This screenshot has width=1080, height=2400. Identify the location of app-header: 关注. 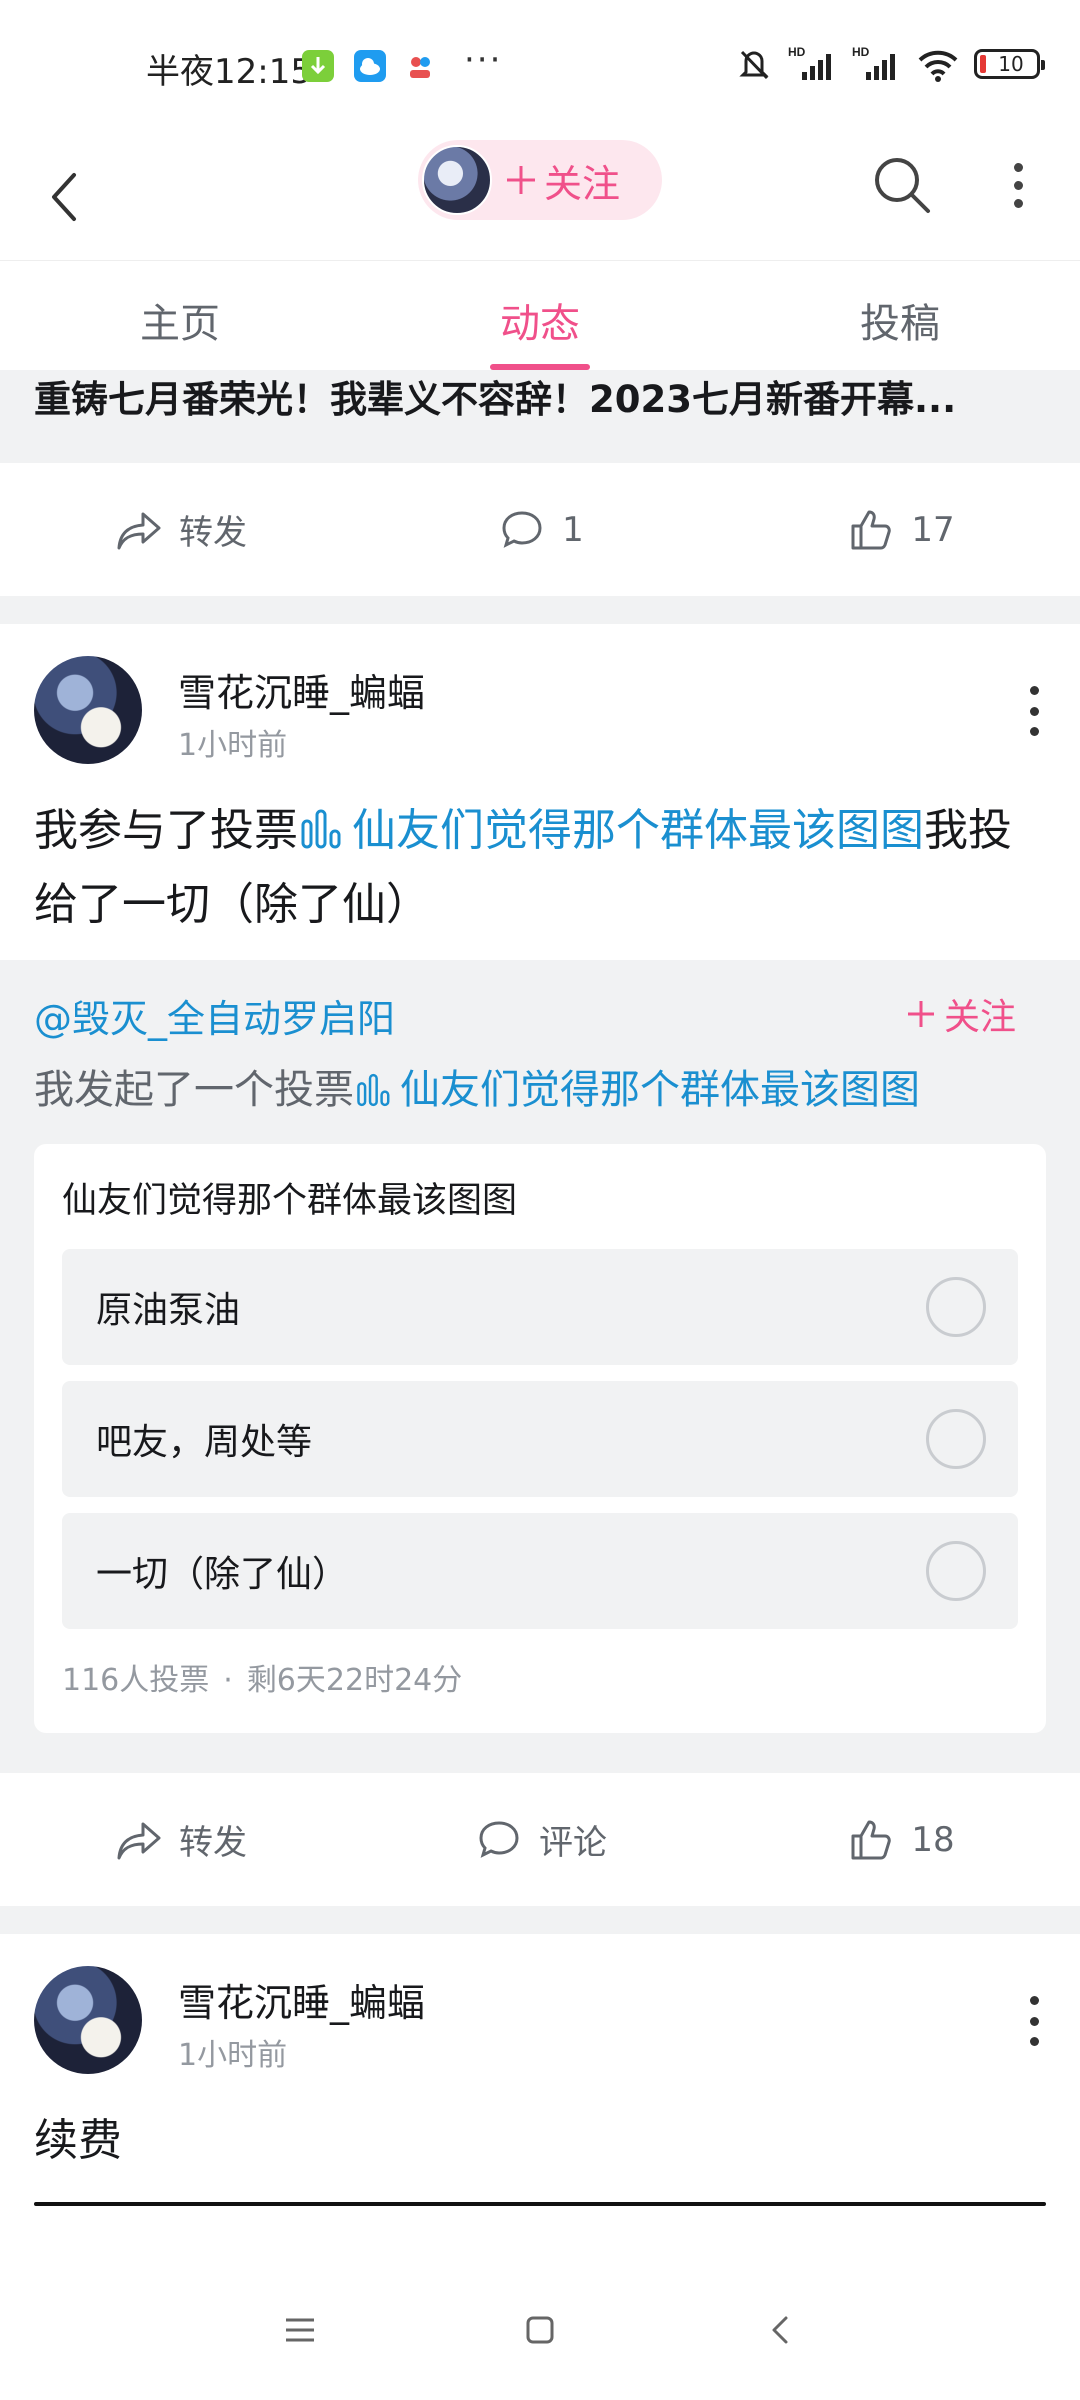
(540, 197).